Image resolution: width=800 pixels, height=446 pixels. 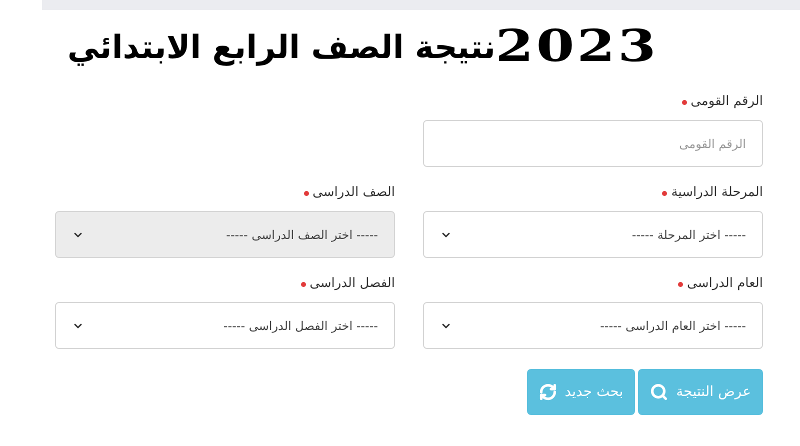 What do you see at coordinates (352, 284) in the screenshot?
I see `field-label: الفصل الدراسى` at bounding box center [352, 284].